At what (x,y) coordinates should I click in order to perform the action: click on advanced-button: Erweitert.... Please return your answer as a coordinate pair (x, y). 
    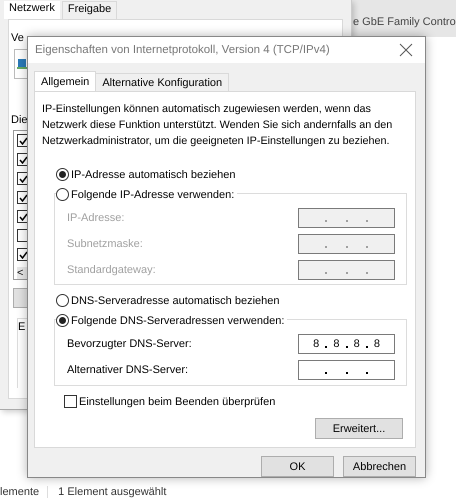
    Looking at the image, I should click on (359, 428).